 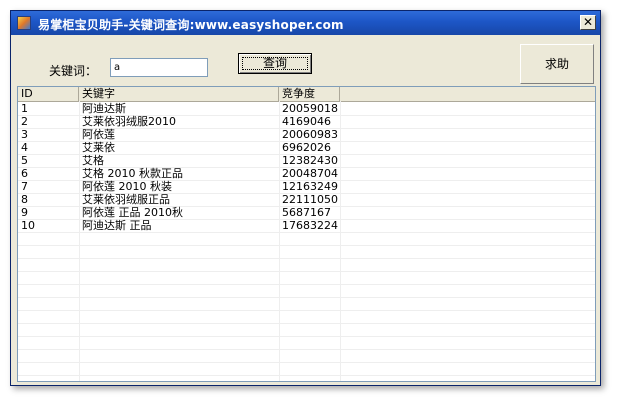 What do you see at coordinates (310, 160) in the screenshot?
I see `row-competition-cell: 12382430` at bounding box center [310, 160].